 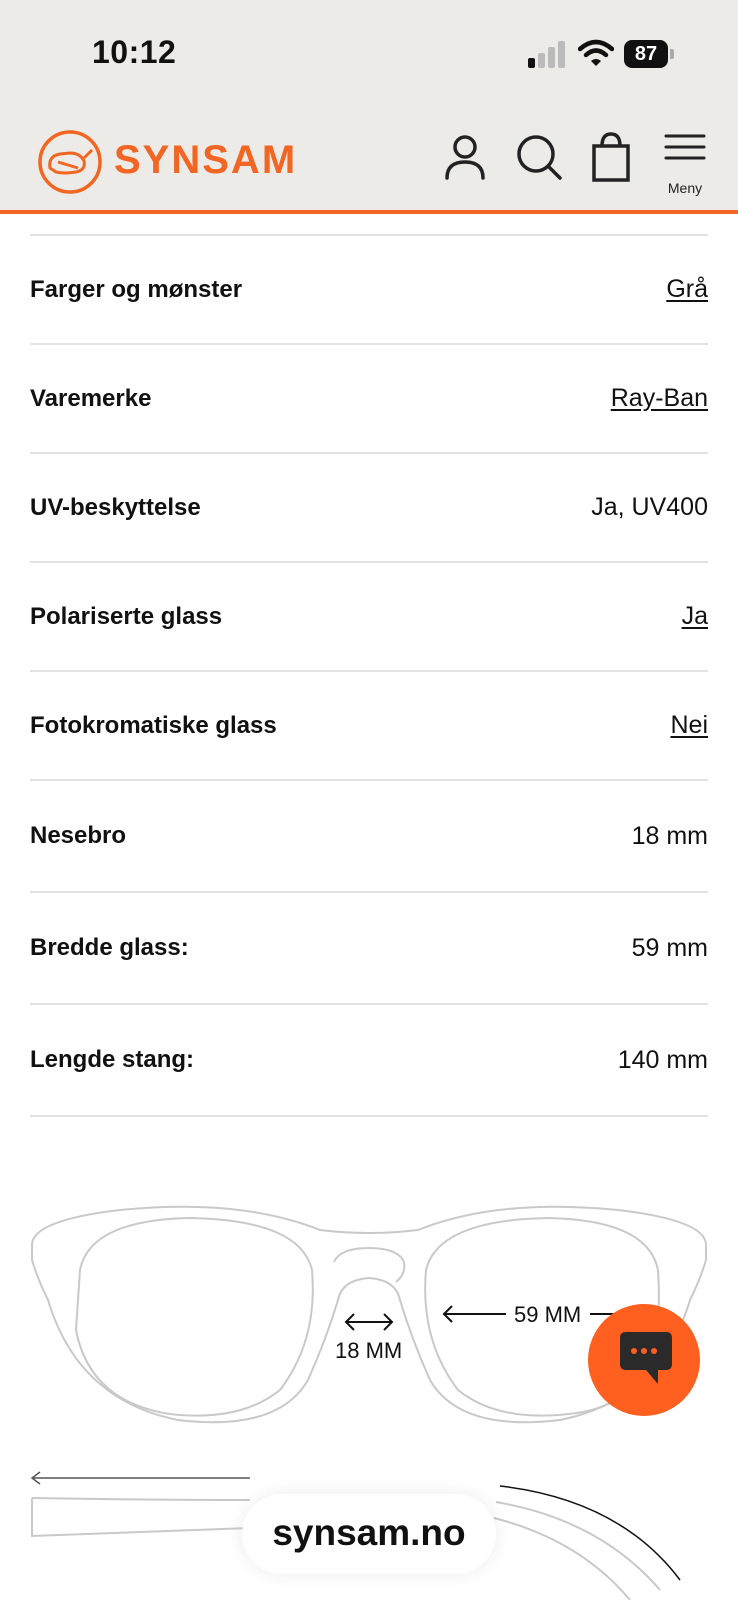 What do you see at coordinates (548, 1314) in the screenshot?
I see `lens-measurement-label: 59 MM` at bounding box center [548, 1314].